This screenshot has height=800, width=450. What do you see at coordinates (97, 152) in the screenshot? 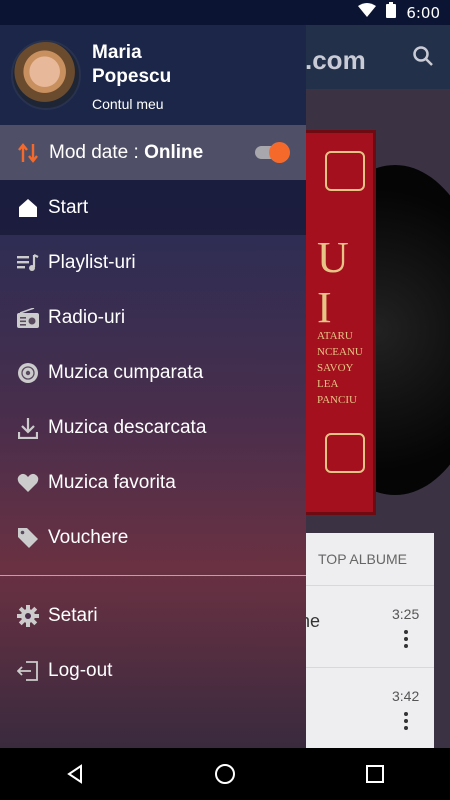
I see `data-mode-label: Mod date :` at bounding box center [97, 152].